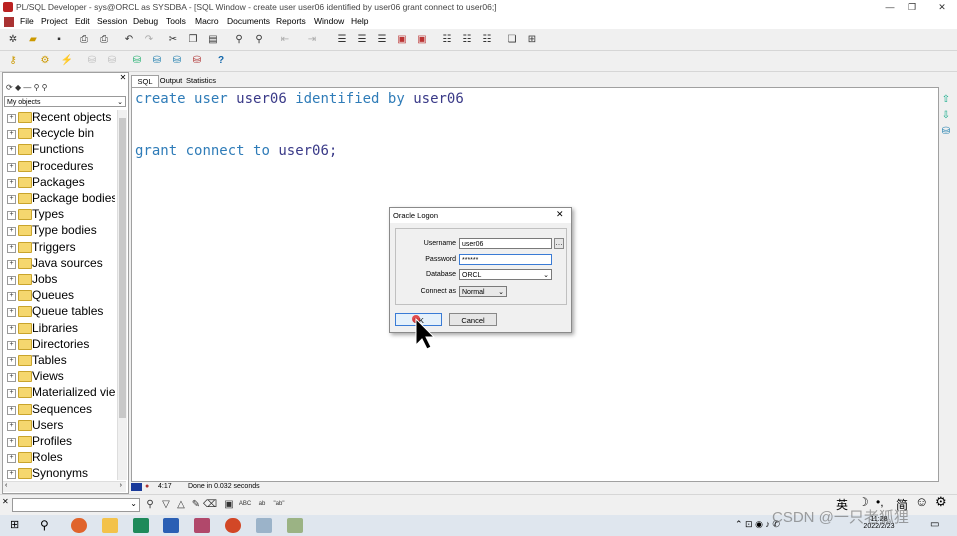 The height and width of the screenshot is (536, 957). Describe the element at coordinates (207, 21) in the screenshot. I see `menu-macro: Macro` at that location.